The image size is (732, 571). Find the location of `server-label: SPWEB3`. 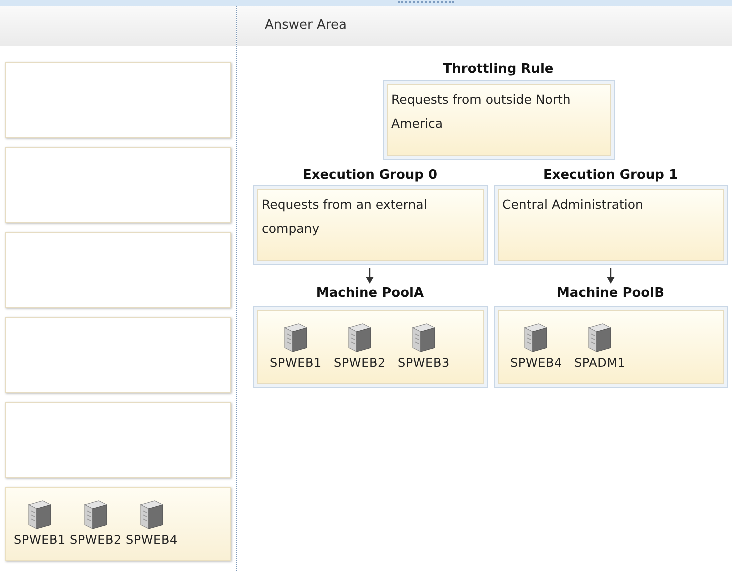

server-label: SPWEB3 is located at coordinates (424, 363).